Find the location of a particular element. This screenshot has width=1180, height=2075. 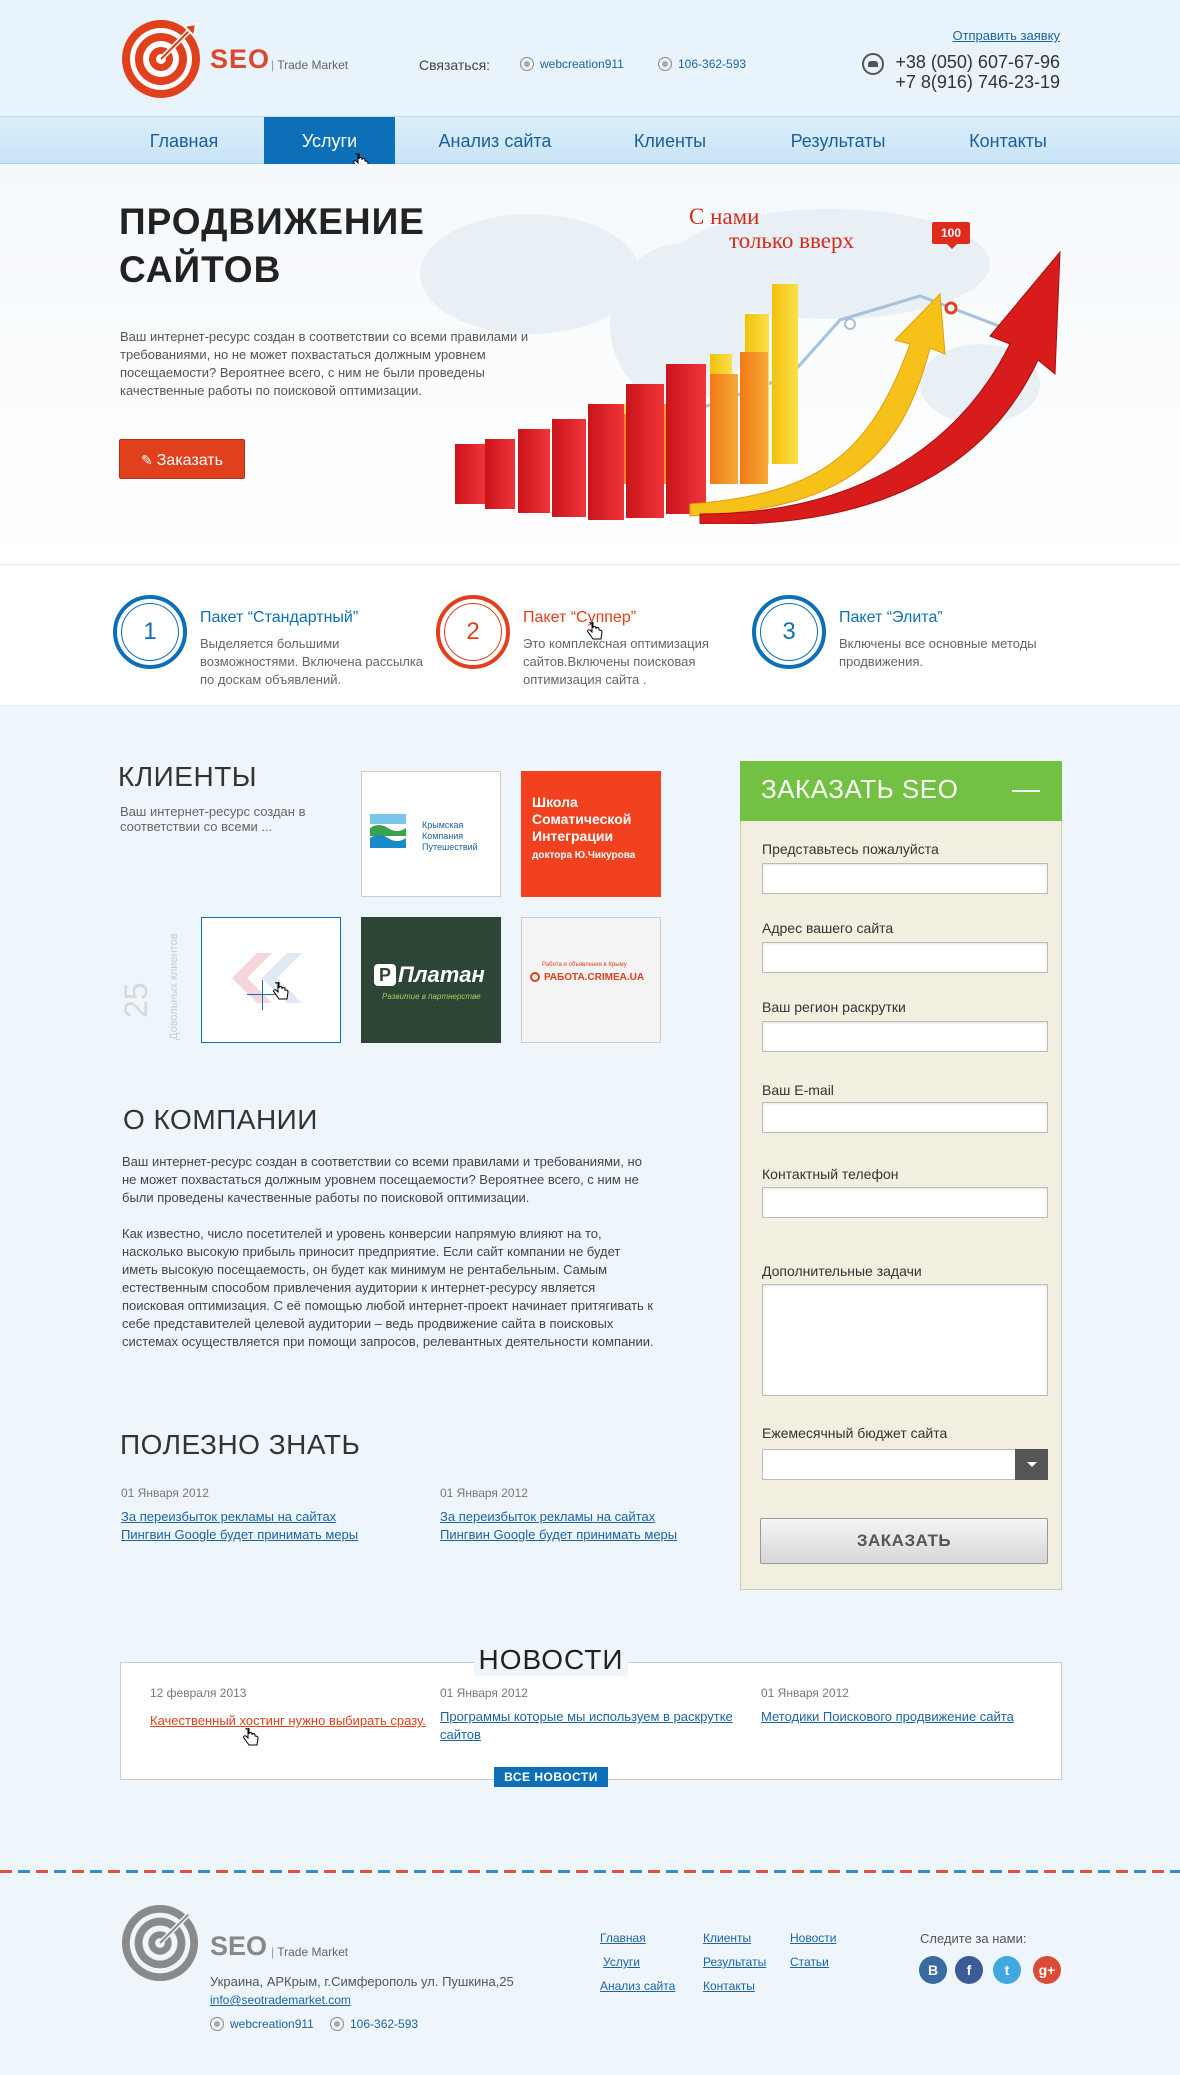

skype-contact: webcreation911 is located at coordinates (572, 64).